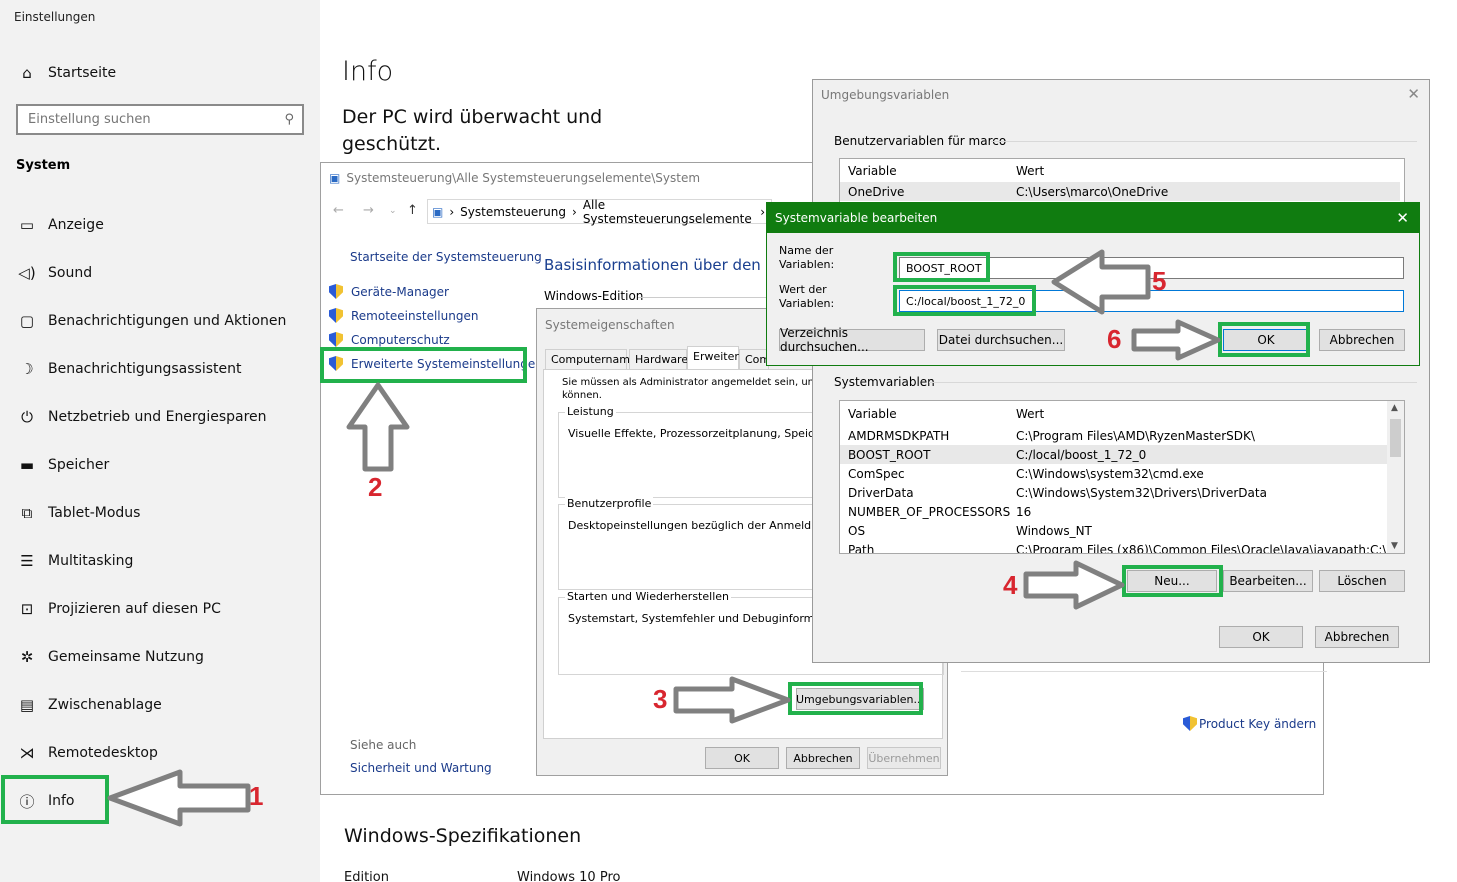  What do you see at coordinates (1141, 492) in the screenshot?
I see `variable-value: C:\Windows\System32\Drivers\DriverData` at bounding box center [1141, 492].